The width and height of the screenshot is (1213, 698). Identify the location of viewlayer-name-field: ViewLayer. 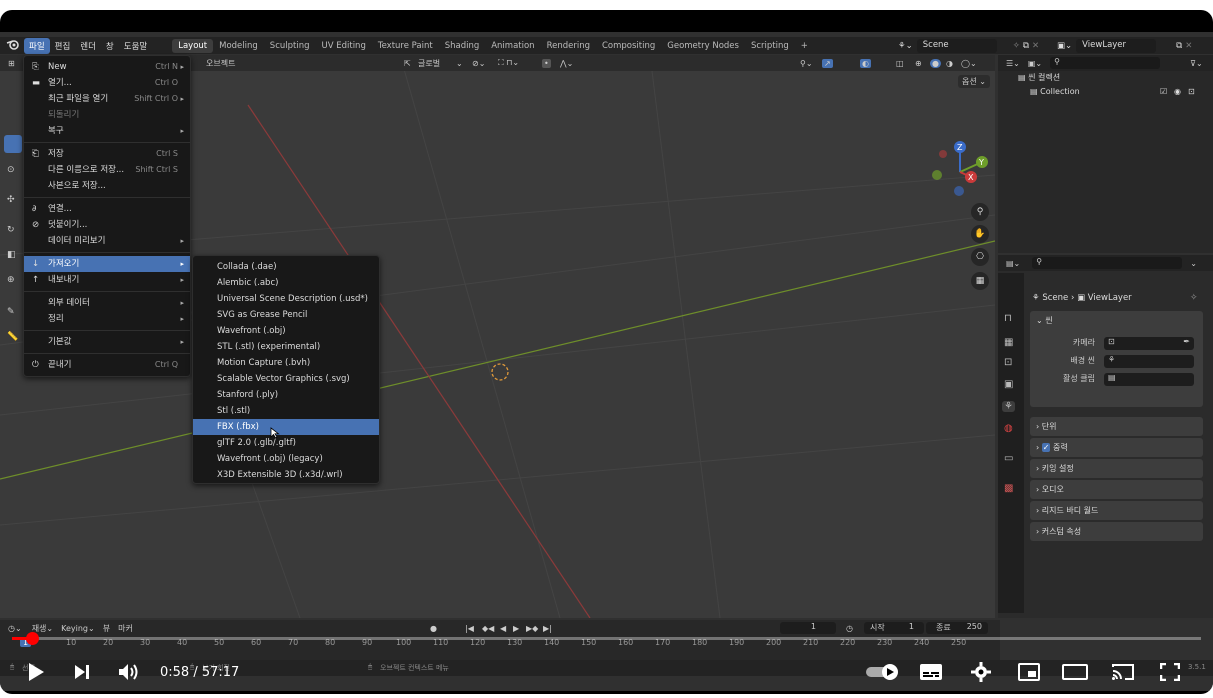
(1116, 45).